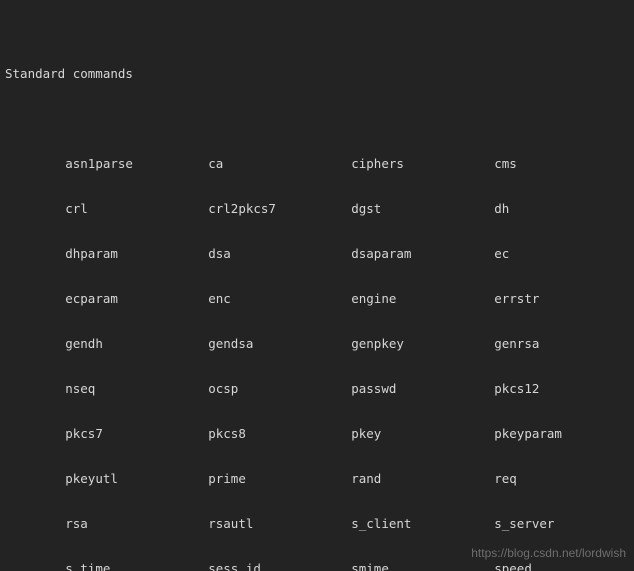 This screenshot has width=634, height=571. I want to click on command-item: rsa, so click(136, 523).